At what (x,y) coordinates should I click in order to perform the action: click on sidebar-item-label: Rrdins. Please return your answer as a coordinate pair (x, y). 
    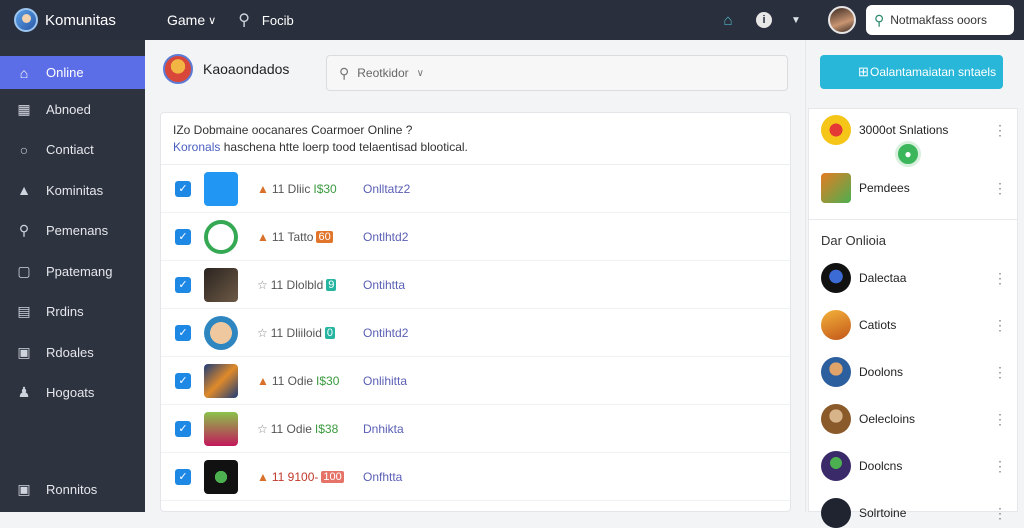
    Looking at the image, I should click on (65, 312).